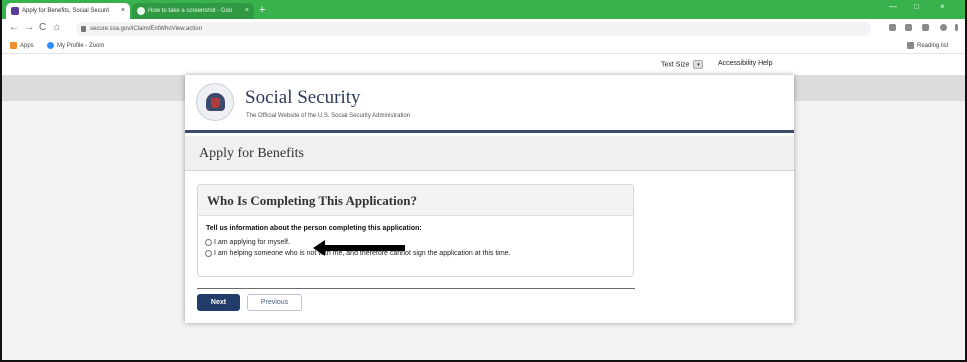 This screenshot has height=362, width=967. I want to click on tab-apply-for-benefits: Apply for Benefits, Social Securit ×, so click(68, 11).